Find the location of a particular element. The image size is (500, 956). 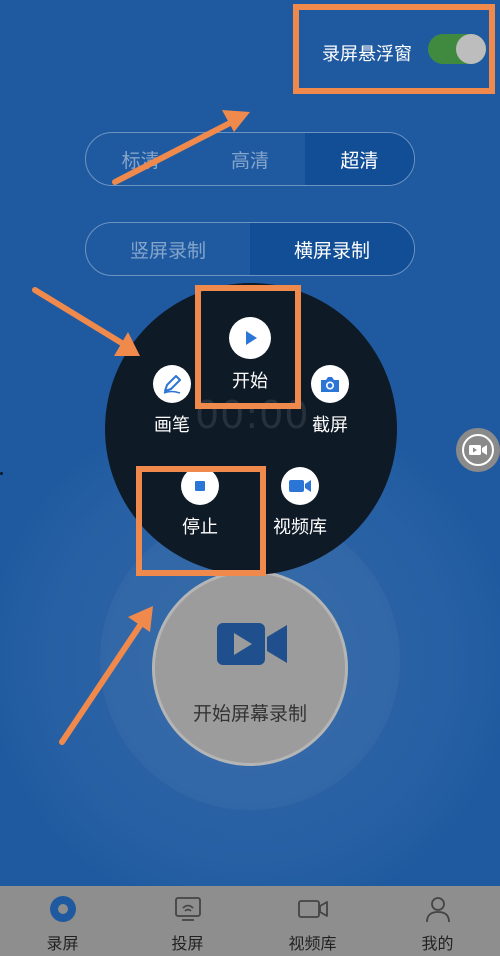

tab-mine-label: 我的 is located at coordinates (437, 943).